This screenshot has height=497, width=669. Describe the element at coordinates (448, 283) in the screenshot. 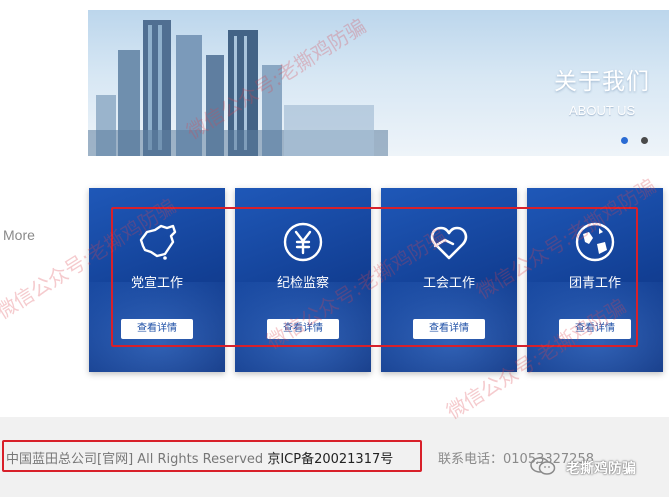

I see `card-label: 工会工作` at that location.